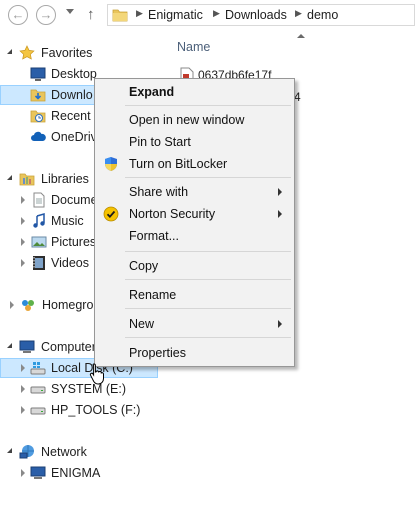 The width and height of the screenshot is (419, 506). I want to click on nav-label: OneDriv, so click(74, 137).